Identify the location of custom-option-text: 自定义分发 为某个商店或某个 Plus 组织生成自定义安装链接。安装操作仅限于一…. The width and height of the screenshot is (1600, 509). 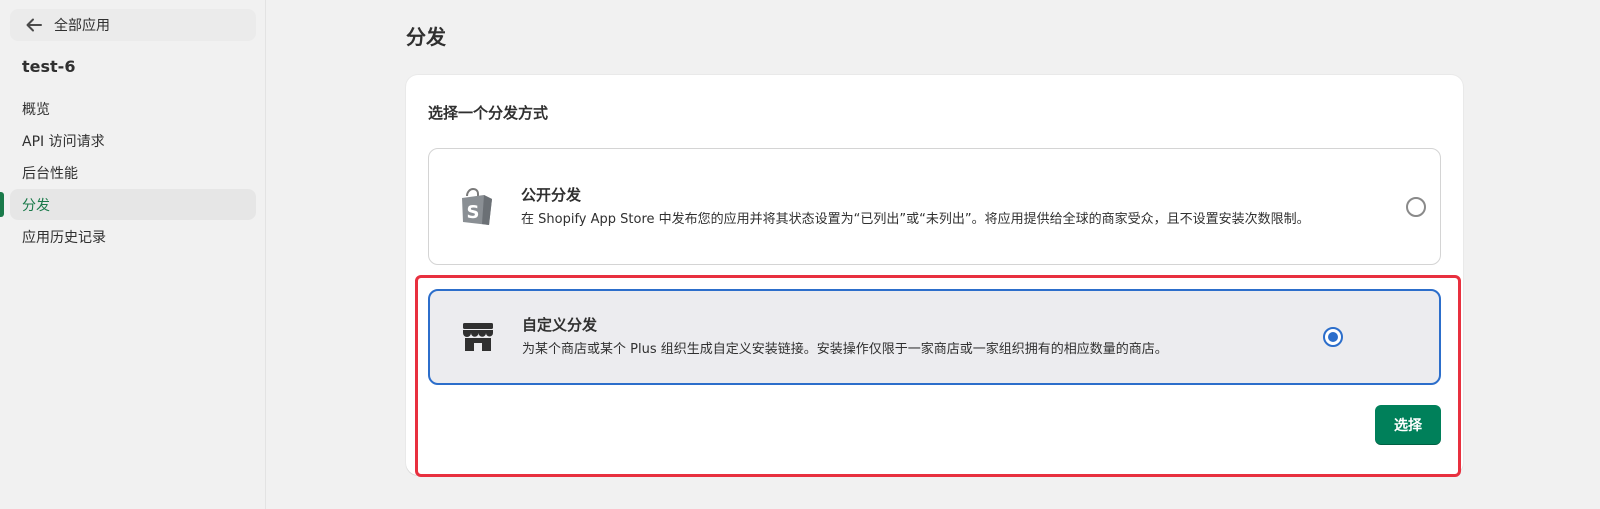
(940, 337).